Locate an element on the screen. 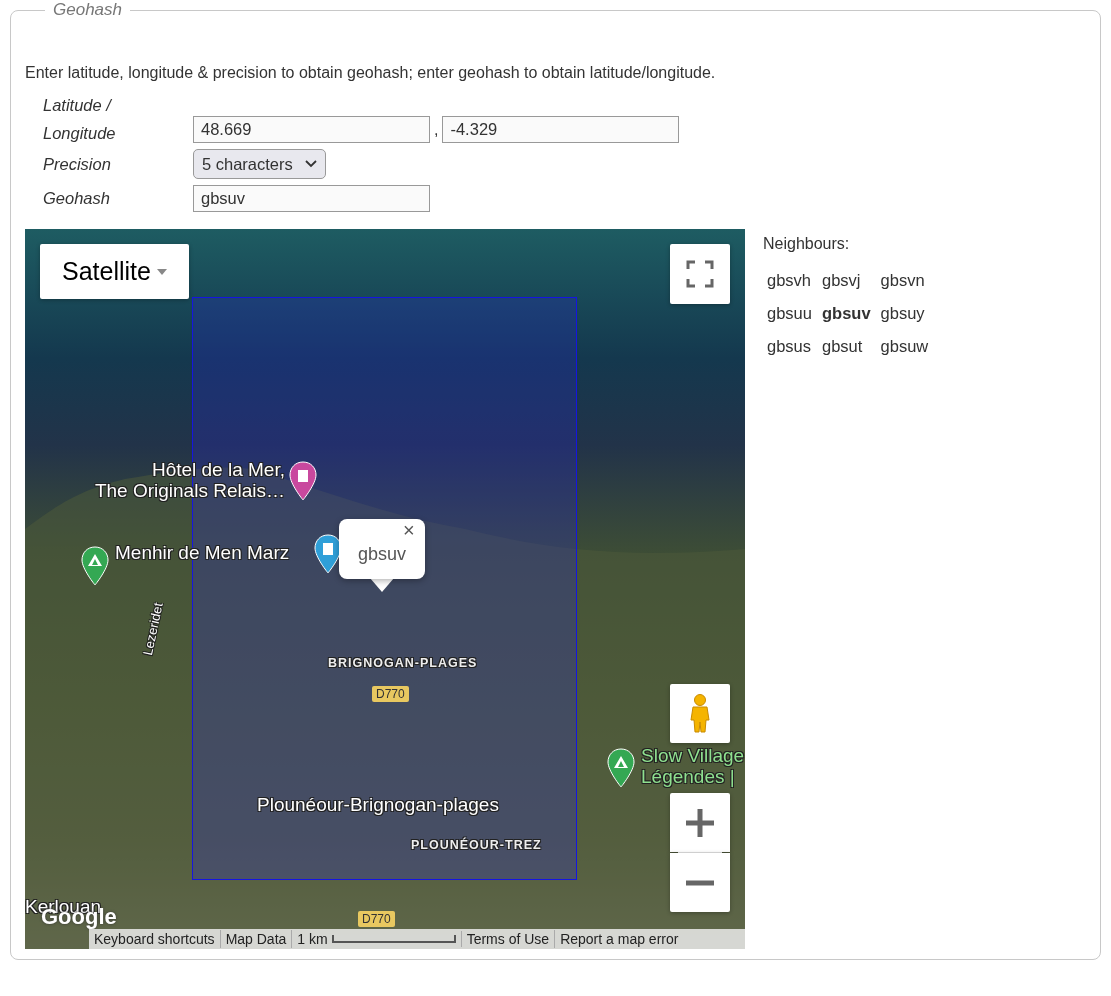 The height and width of the screenshot is (996, 1111). place-name: PLOUNÉOUR-TREZ is located at coordinates (476, 845).